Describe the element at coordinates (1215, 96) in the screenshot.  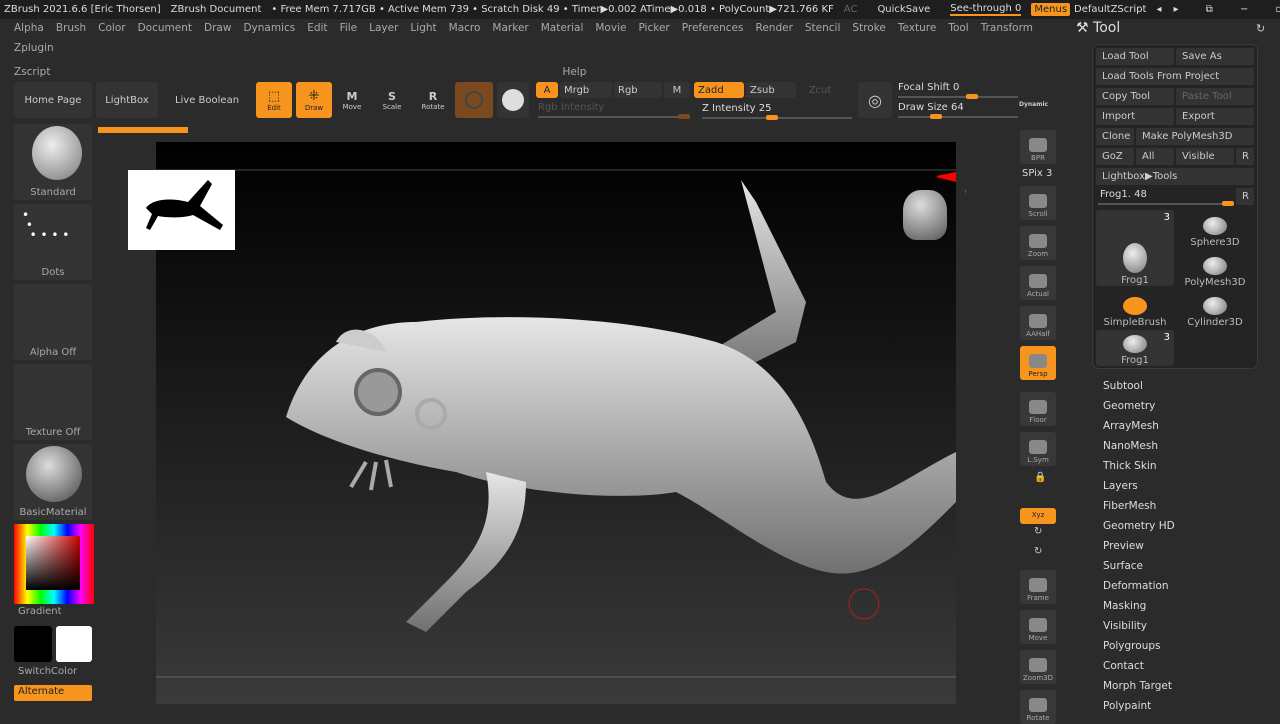
I see `paste-tool-button: Paste Tool` at that location.